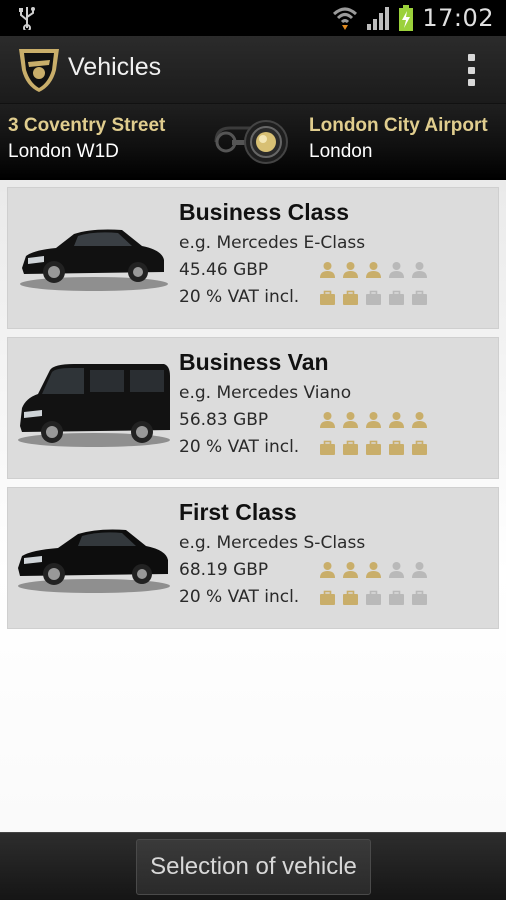  Describe the element at coordinates (224, 420) in the screenshot. I see `vehicle-price: 56.83 GBP` at that location.